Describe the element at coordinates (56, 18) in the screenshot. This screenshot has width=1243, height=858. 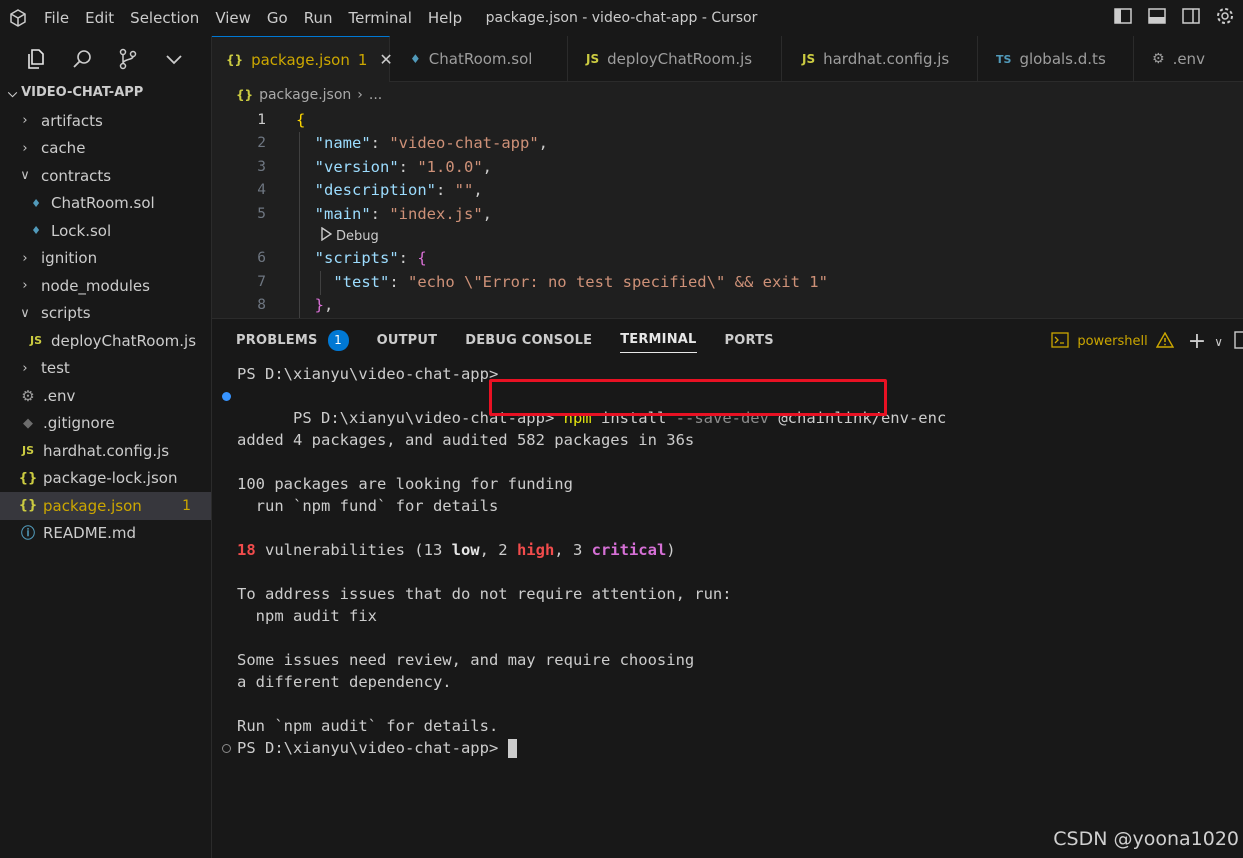
I see `menu-file: File` at that location.